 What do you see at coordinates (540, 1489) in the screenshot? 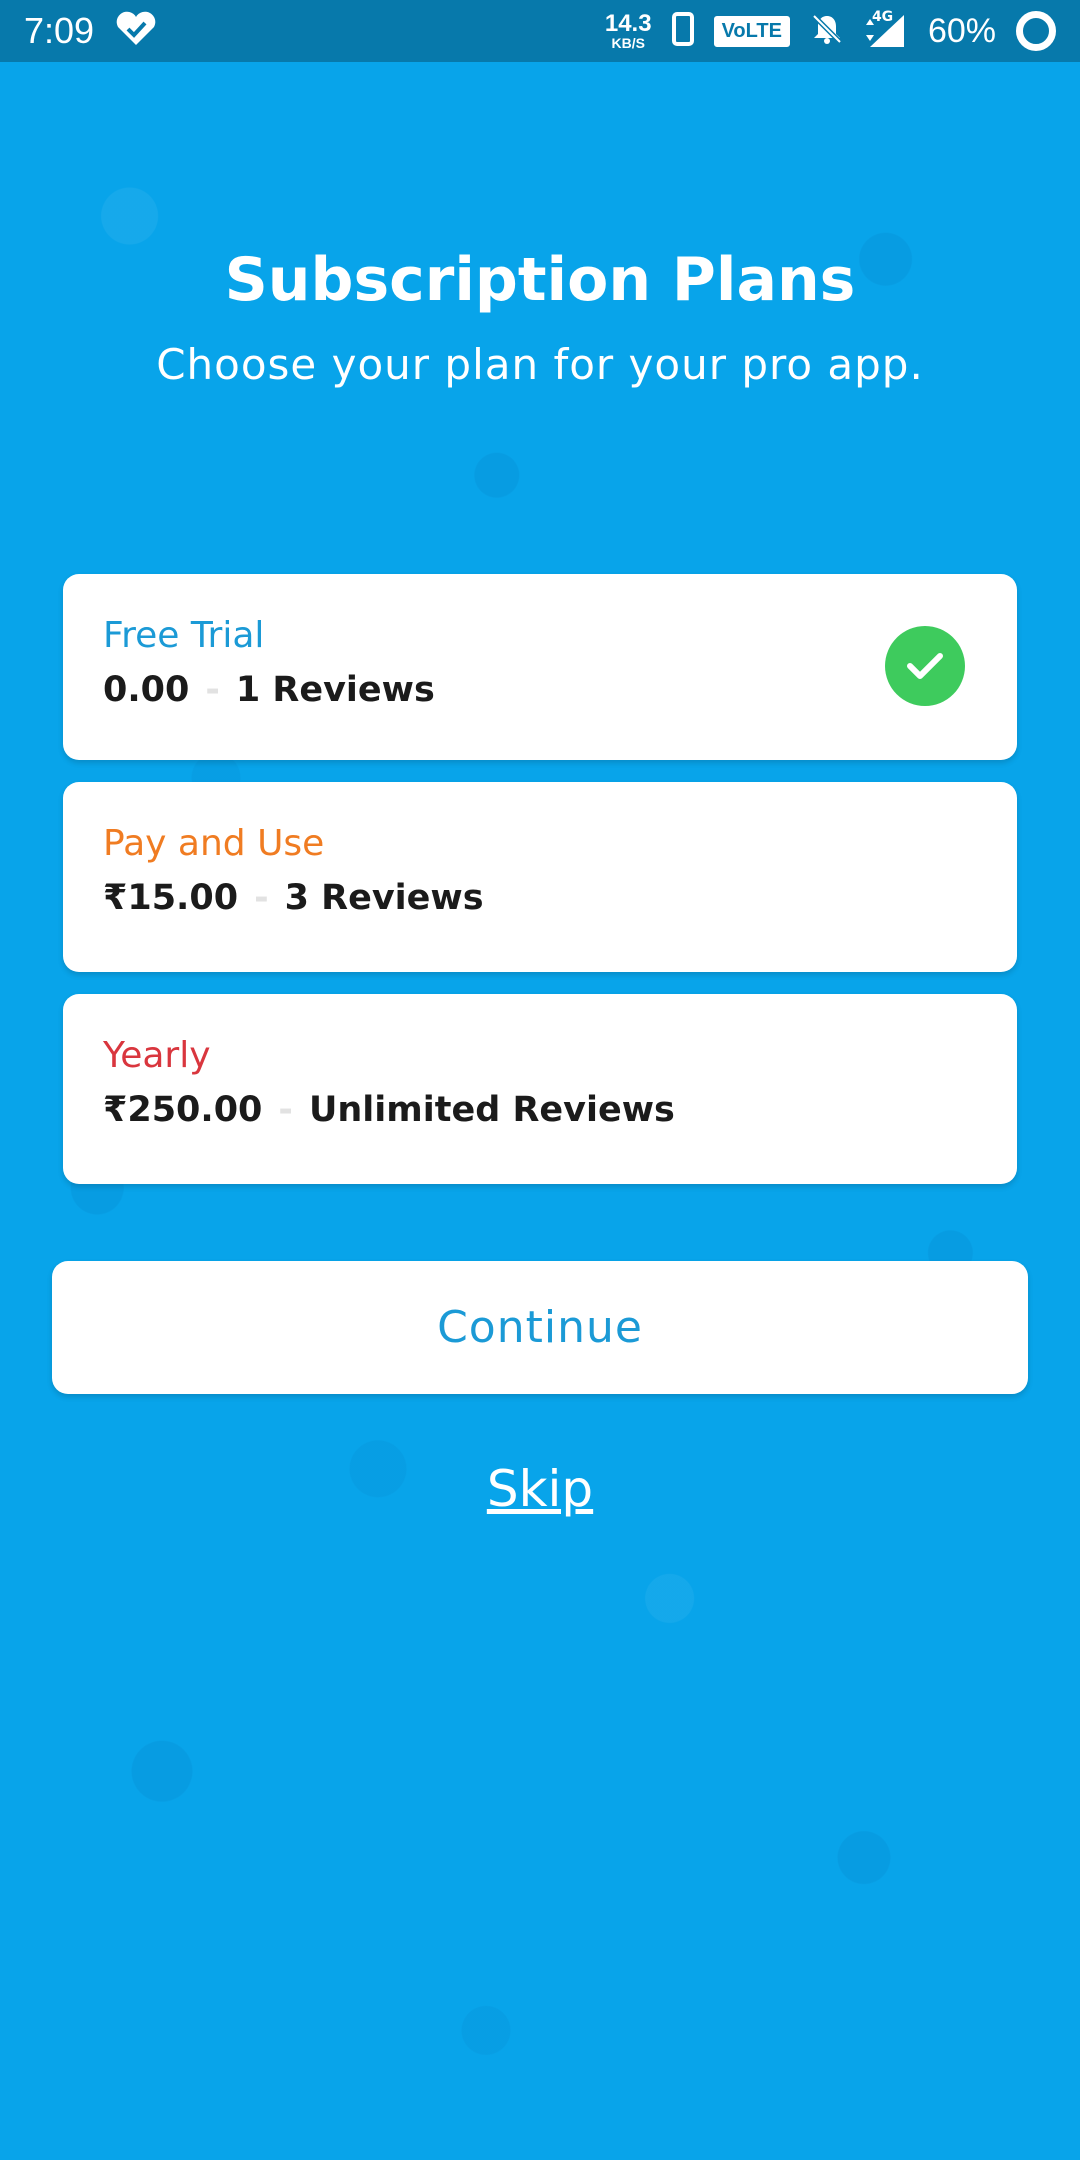
I see `skip-link: Skip` at bounding box center [540, 1489].